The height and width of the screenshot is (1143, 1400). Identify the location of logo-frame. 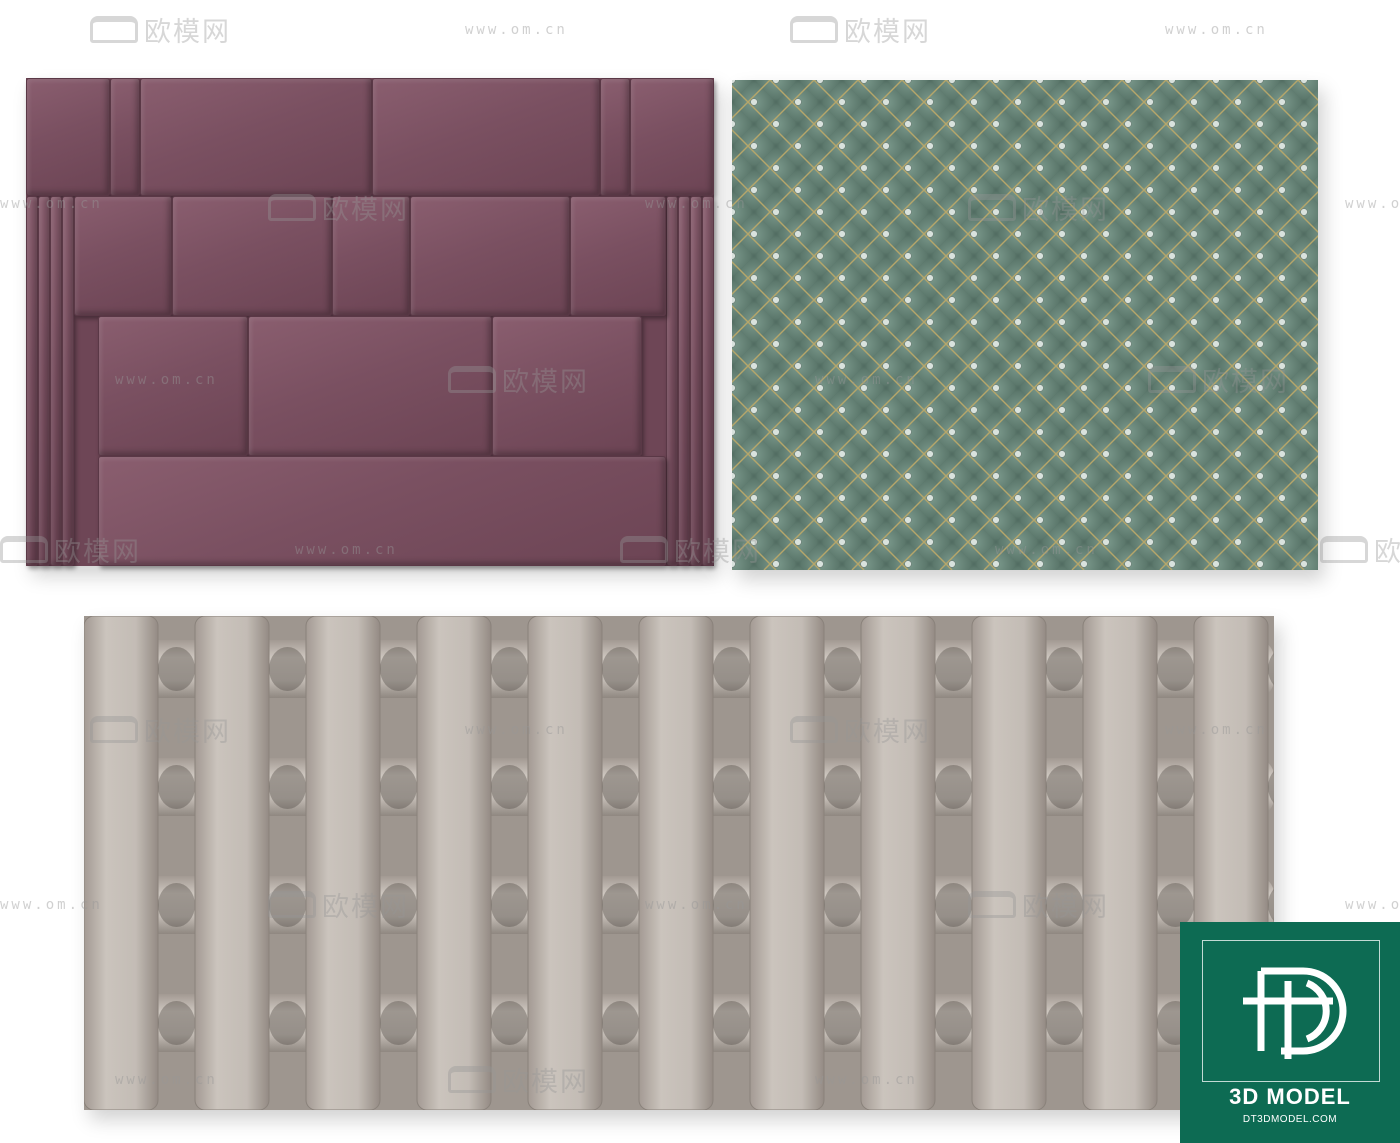
(1291, 1011).